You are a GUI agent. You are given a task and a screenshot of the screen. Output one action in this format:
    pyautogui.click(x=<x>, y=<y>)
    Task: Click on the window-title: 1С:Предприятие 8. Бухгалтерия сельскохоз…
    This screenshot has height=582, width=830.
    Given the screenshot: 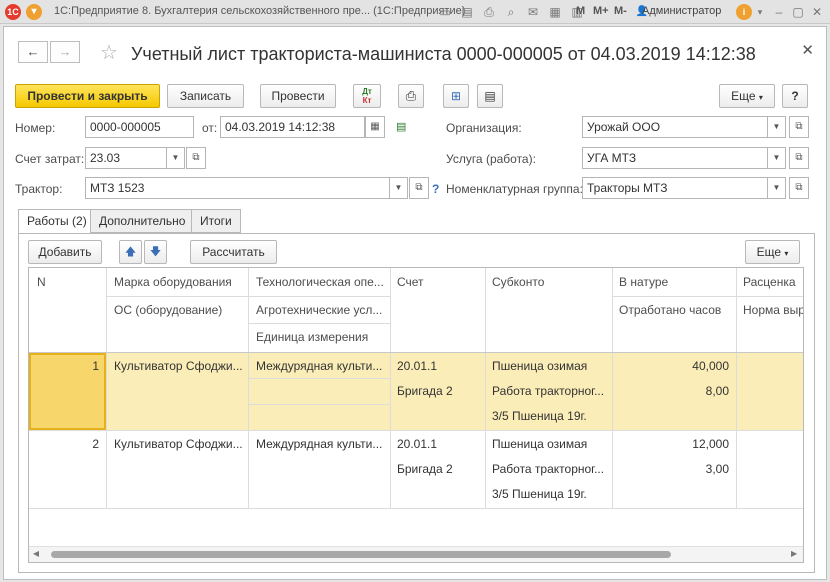 What is the action you would take?
    pyautogui.click(x=260, y=11)
    